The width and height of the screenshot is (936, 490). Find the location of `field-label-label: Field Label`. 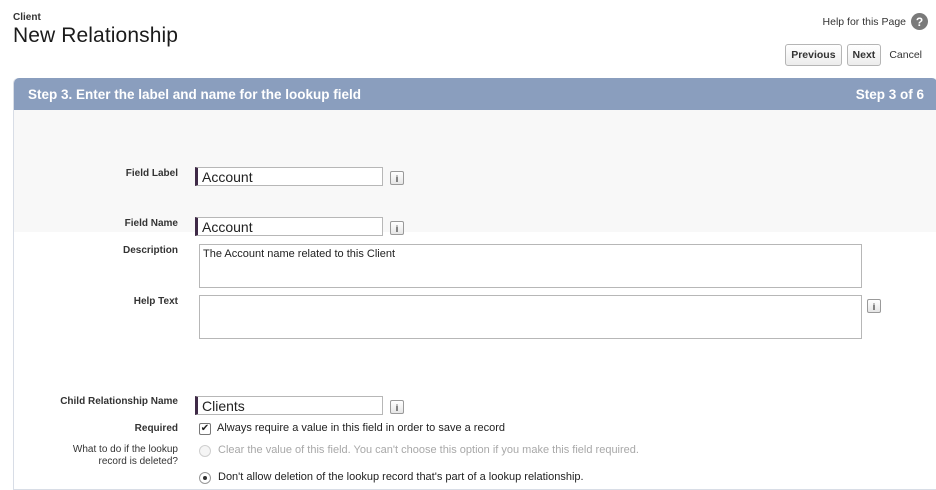

field-label-label: Field Label is located at coordinates (151, 173).